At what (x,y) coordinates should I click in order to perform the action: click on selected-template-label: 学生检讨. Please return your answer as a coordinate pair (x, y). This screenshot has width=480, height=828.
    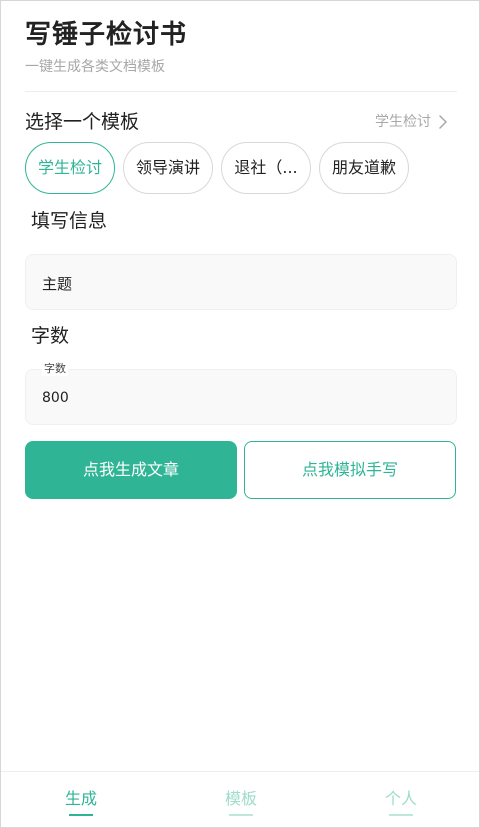
    Looking at the image, I should click on (403, 122).